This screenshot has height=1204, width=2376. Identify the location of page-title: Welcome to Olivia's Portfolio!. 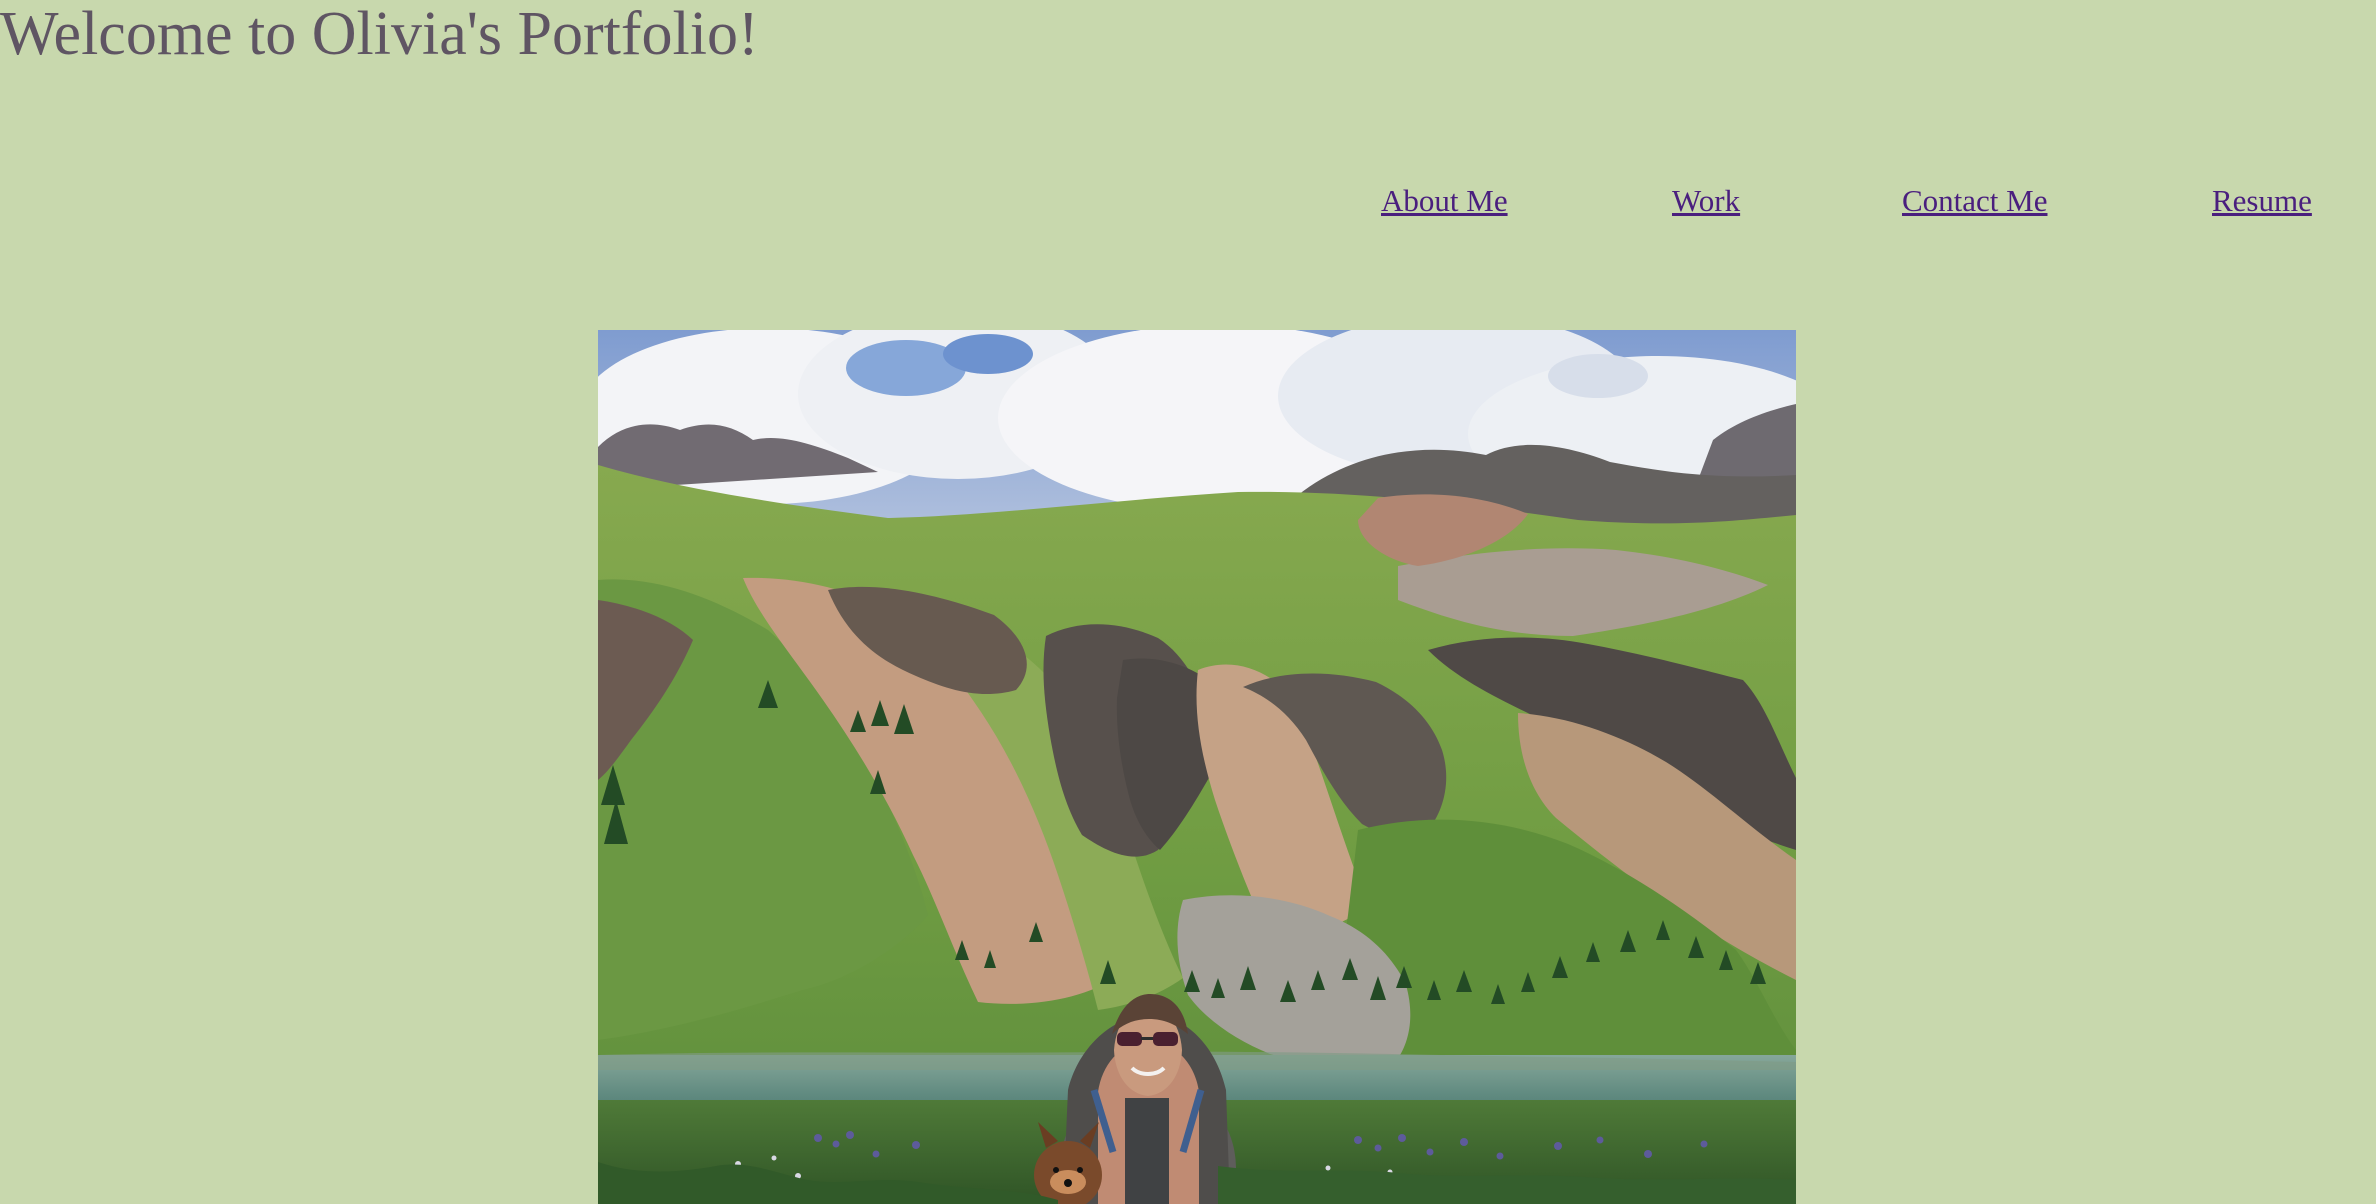
(379, 34).